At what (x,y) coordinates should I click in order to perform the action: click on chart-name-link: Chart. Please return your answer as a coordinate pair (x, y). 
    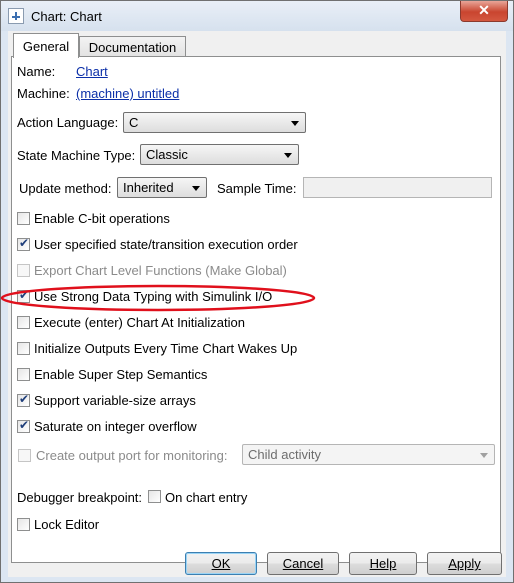
    Looking at the image, I should click on (92, 71).